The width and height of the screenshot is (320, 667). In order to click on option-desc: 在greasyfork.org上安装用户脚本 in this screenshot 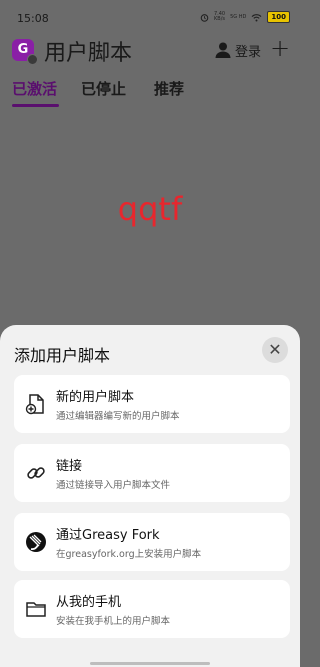, I will do `click(129, 554)`.